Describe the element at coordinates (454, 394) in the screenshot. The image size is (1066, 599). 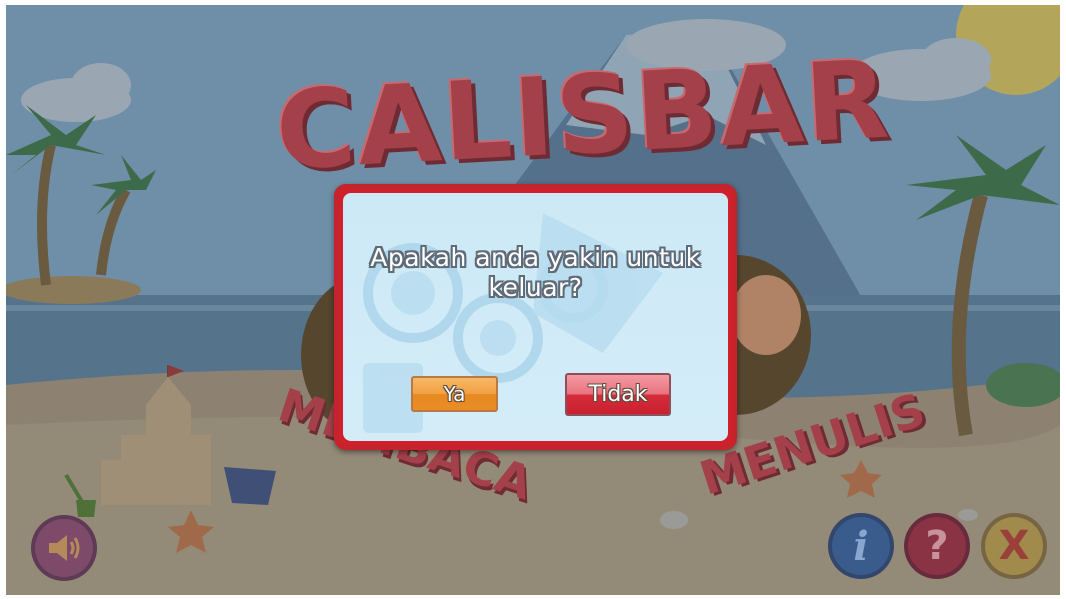
I see `yes-button: Ya` at that location.